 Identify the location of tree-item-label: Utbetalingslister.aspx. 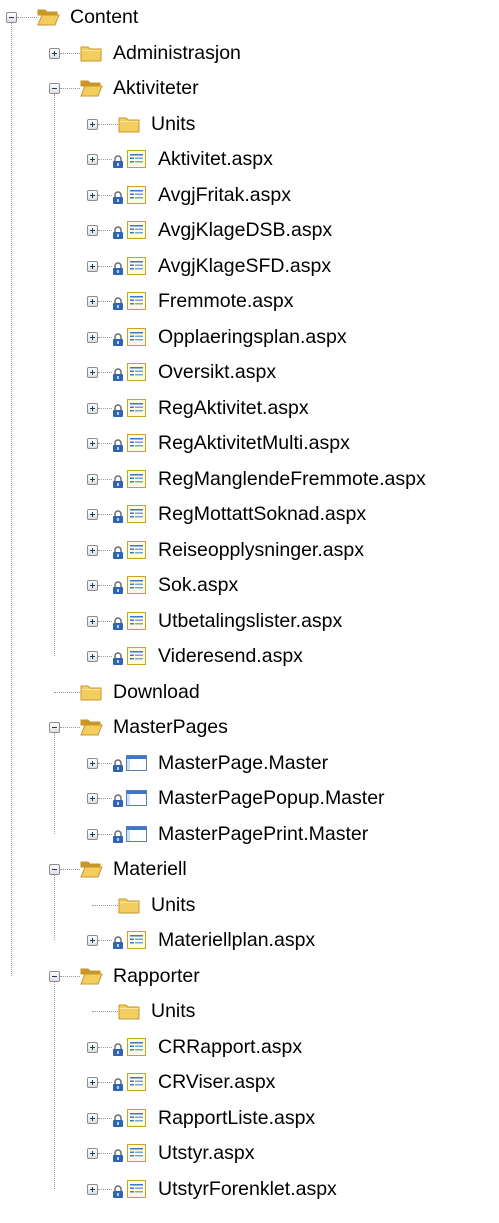
(250, 620).